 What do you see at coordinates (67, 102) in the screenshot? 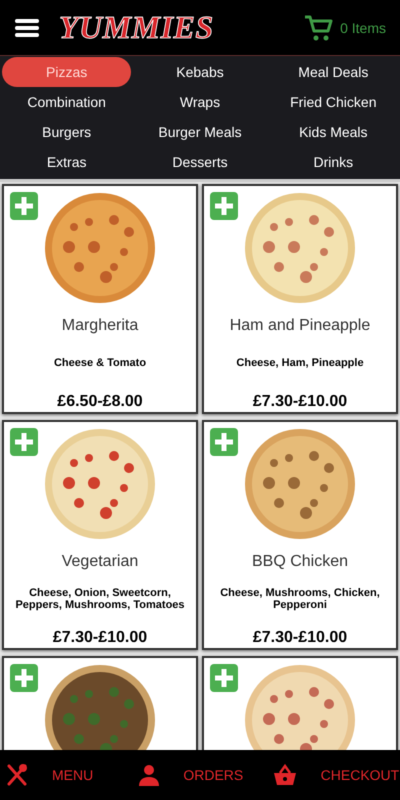
I see `category-tab: Combination` at bounding box center [67, 102].